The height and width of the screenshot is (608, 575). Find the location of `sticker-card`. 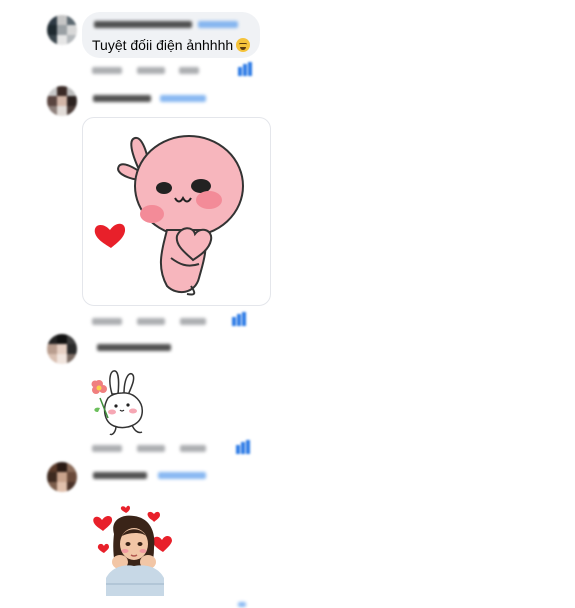

sticker-card is located at coordinates (176, 211).